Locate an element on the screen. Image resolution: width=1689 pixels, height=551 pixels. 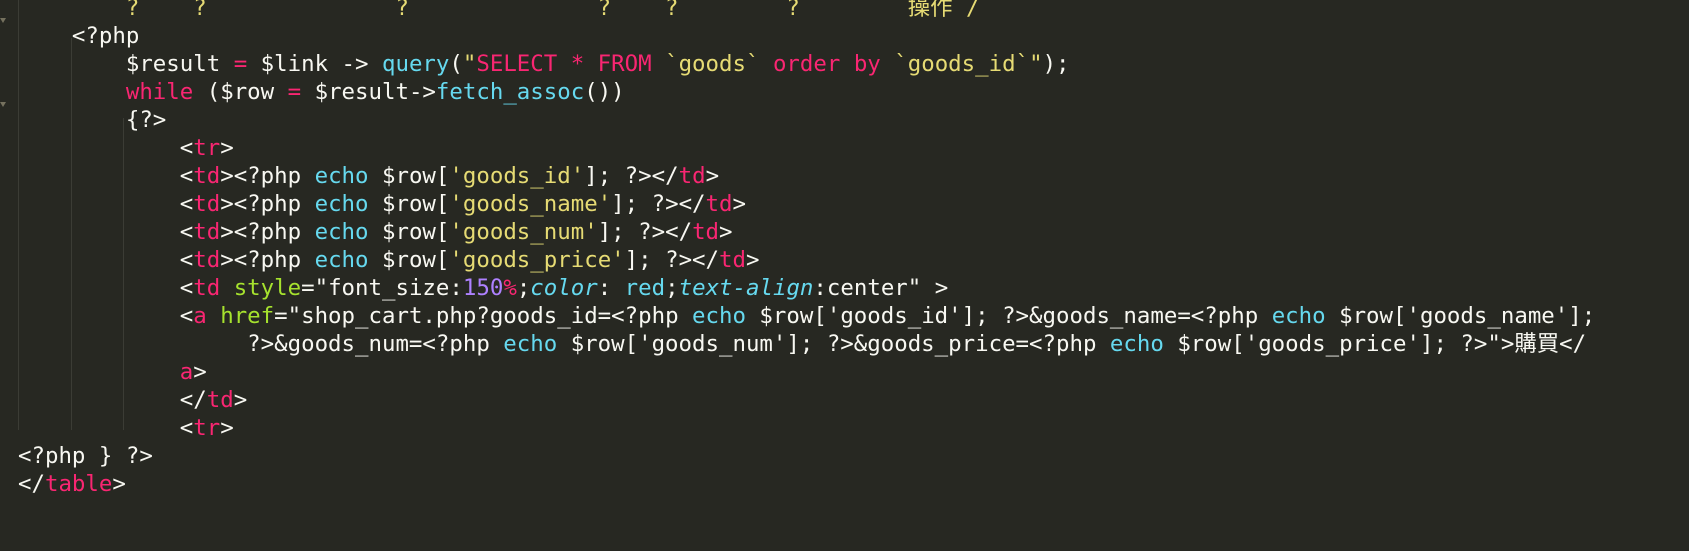
code-token: style is located at coordinates (267, 288).